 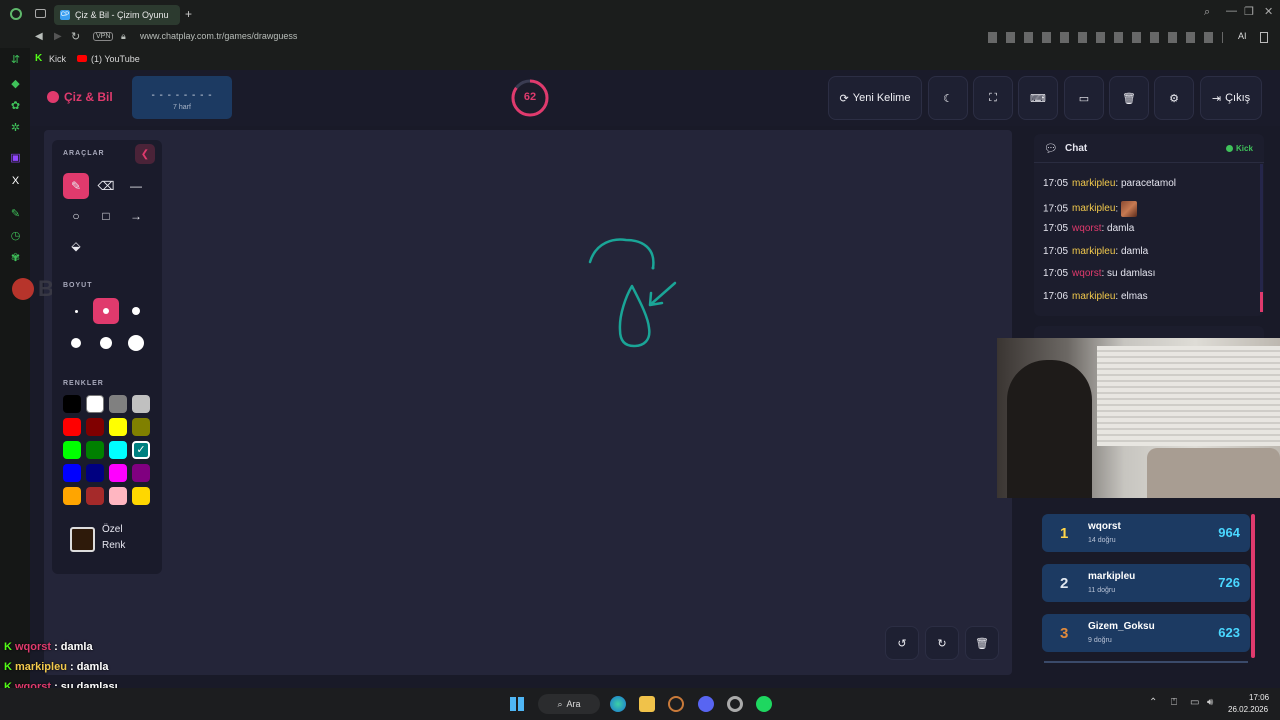 What do you see at coordinates (75, 36) in the screenshot?
I see `reload-icon: ↻` at bounding box center [75, 36].